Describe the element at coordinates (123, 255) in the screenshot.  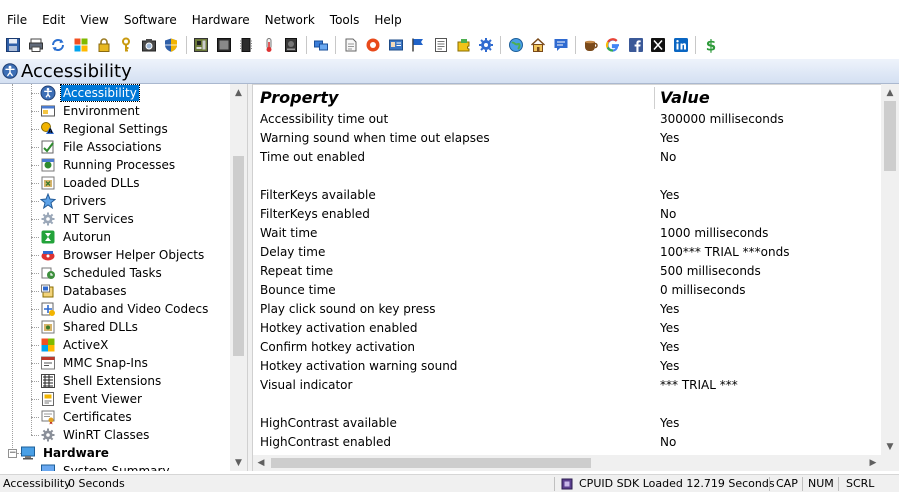
I see `tree-item-browser-helper-objects: Browser Helper Objects` at that location.